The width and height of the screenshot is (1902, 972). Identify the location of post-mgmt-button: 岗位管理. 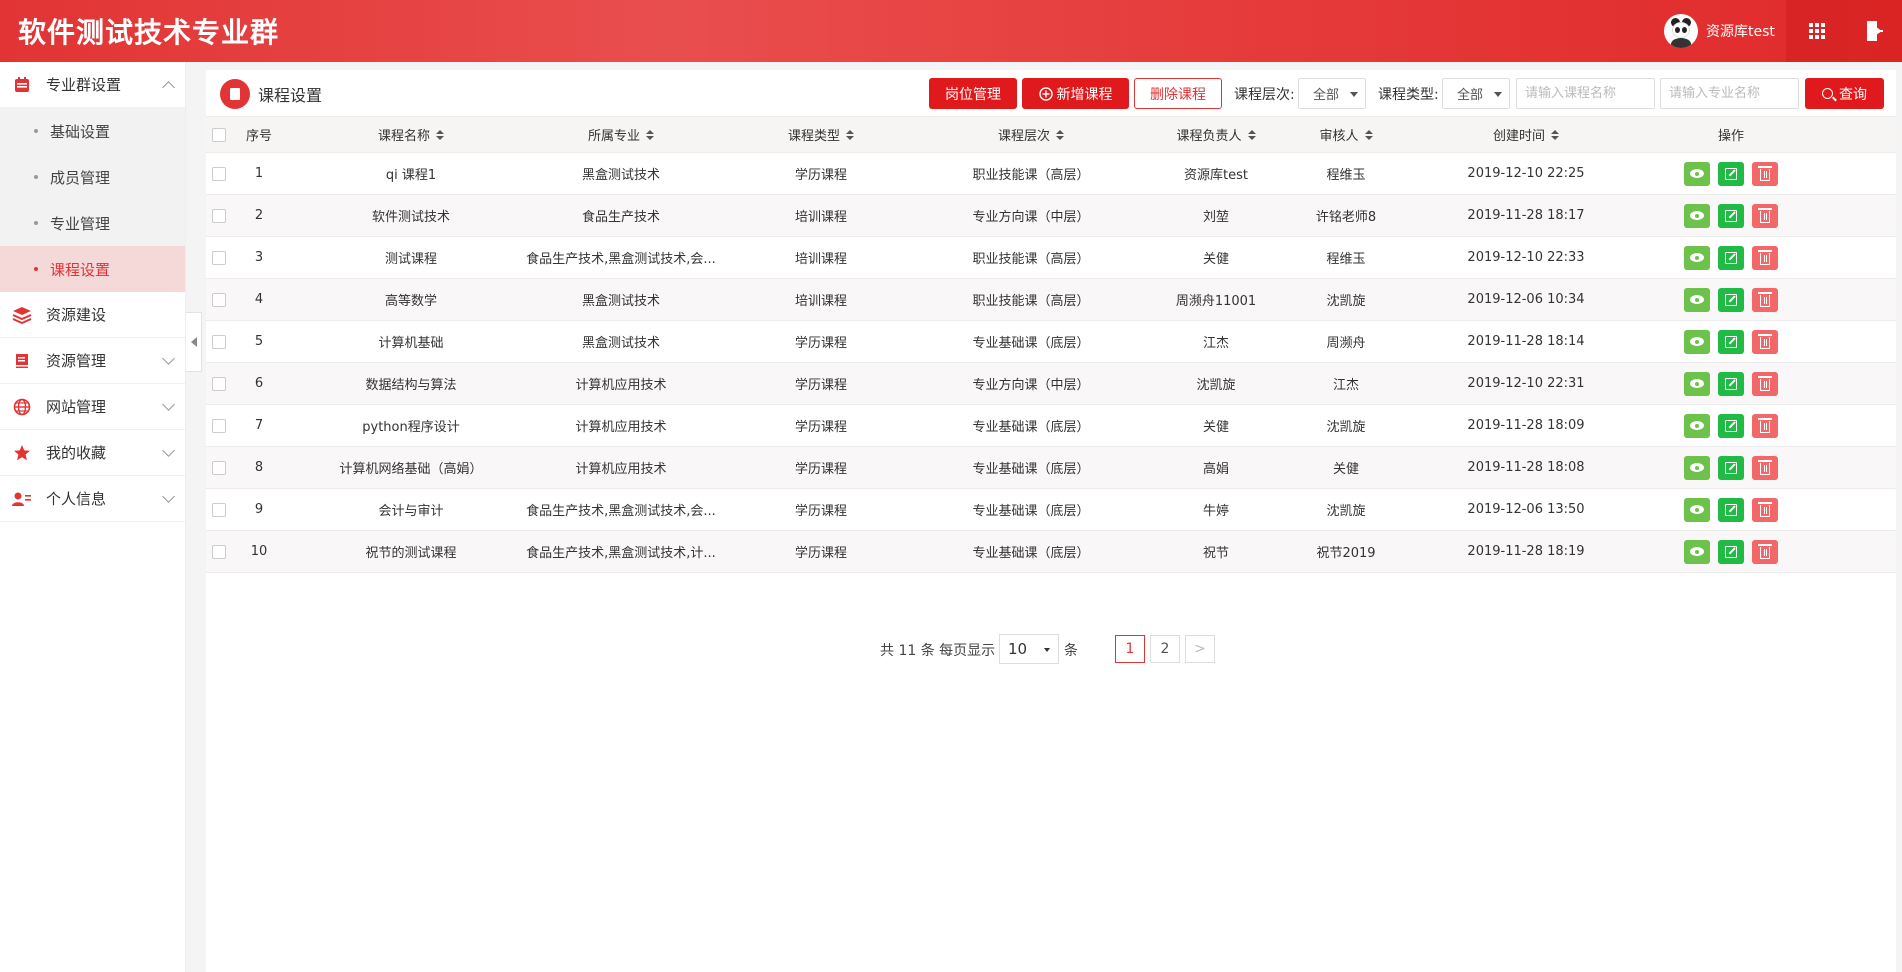
(973, 93).